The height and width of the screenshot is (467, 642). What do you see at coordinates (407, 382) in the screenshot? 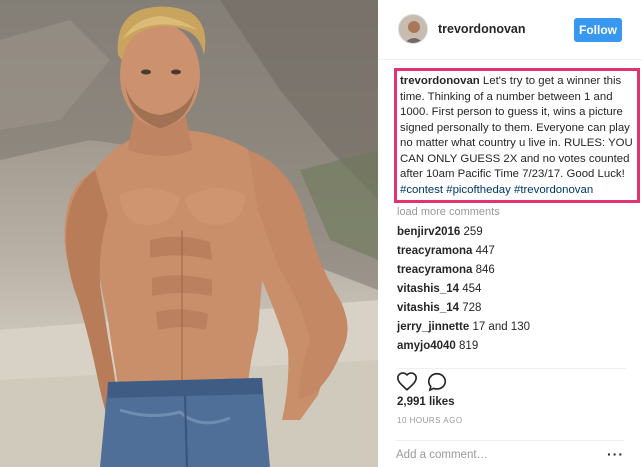
I see `heart-outline-icon` at bounding box center [407, 382].